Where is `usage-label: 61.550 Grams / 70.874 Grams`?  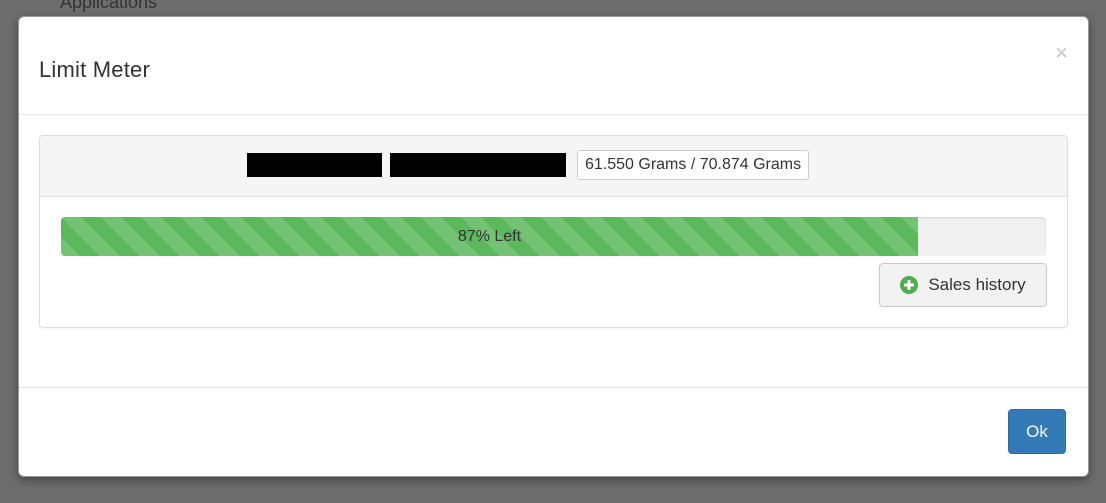
usage-label: 61.550 Grams / 70.874 Grams is located at coordinates (693, 165).